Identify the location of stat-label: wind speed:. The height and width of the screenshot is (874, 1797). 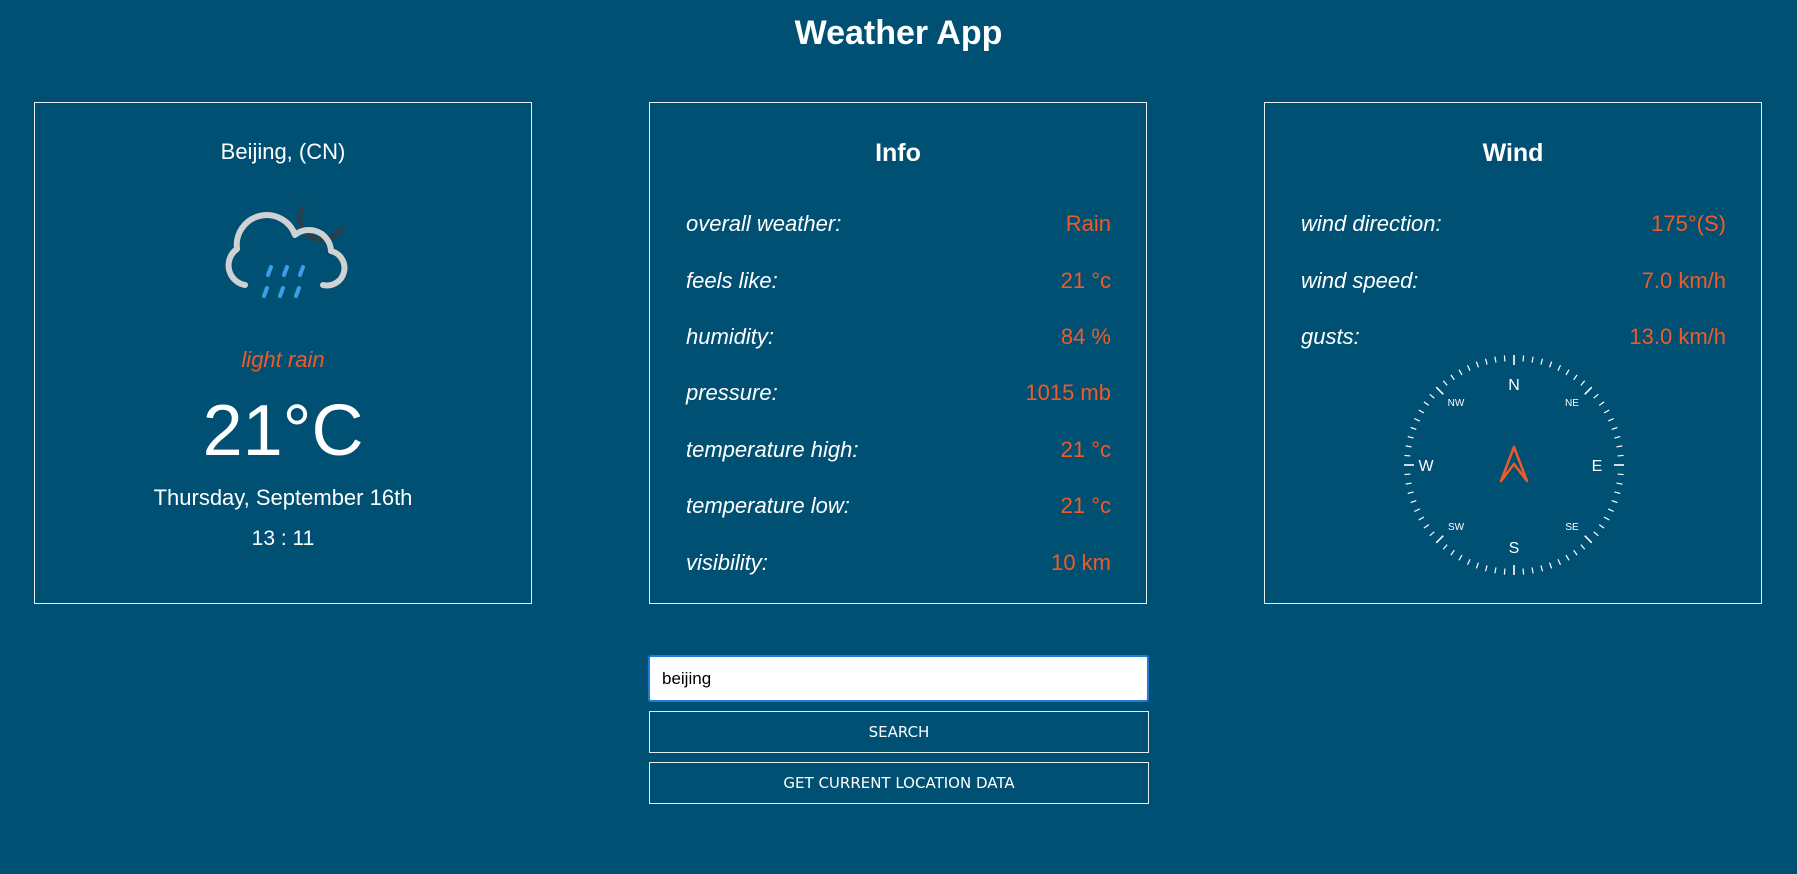
(1360, 280).